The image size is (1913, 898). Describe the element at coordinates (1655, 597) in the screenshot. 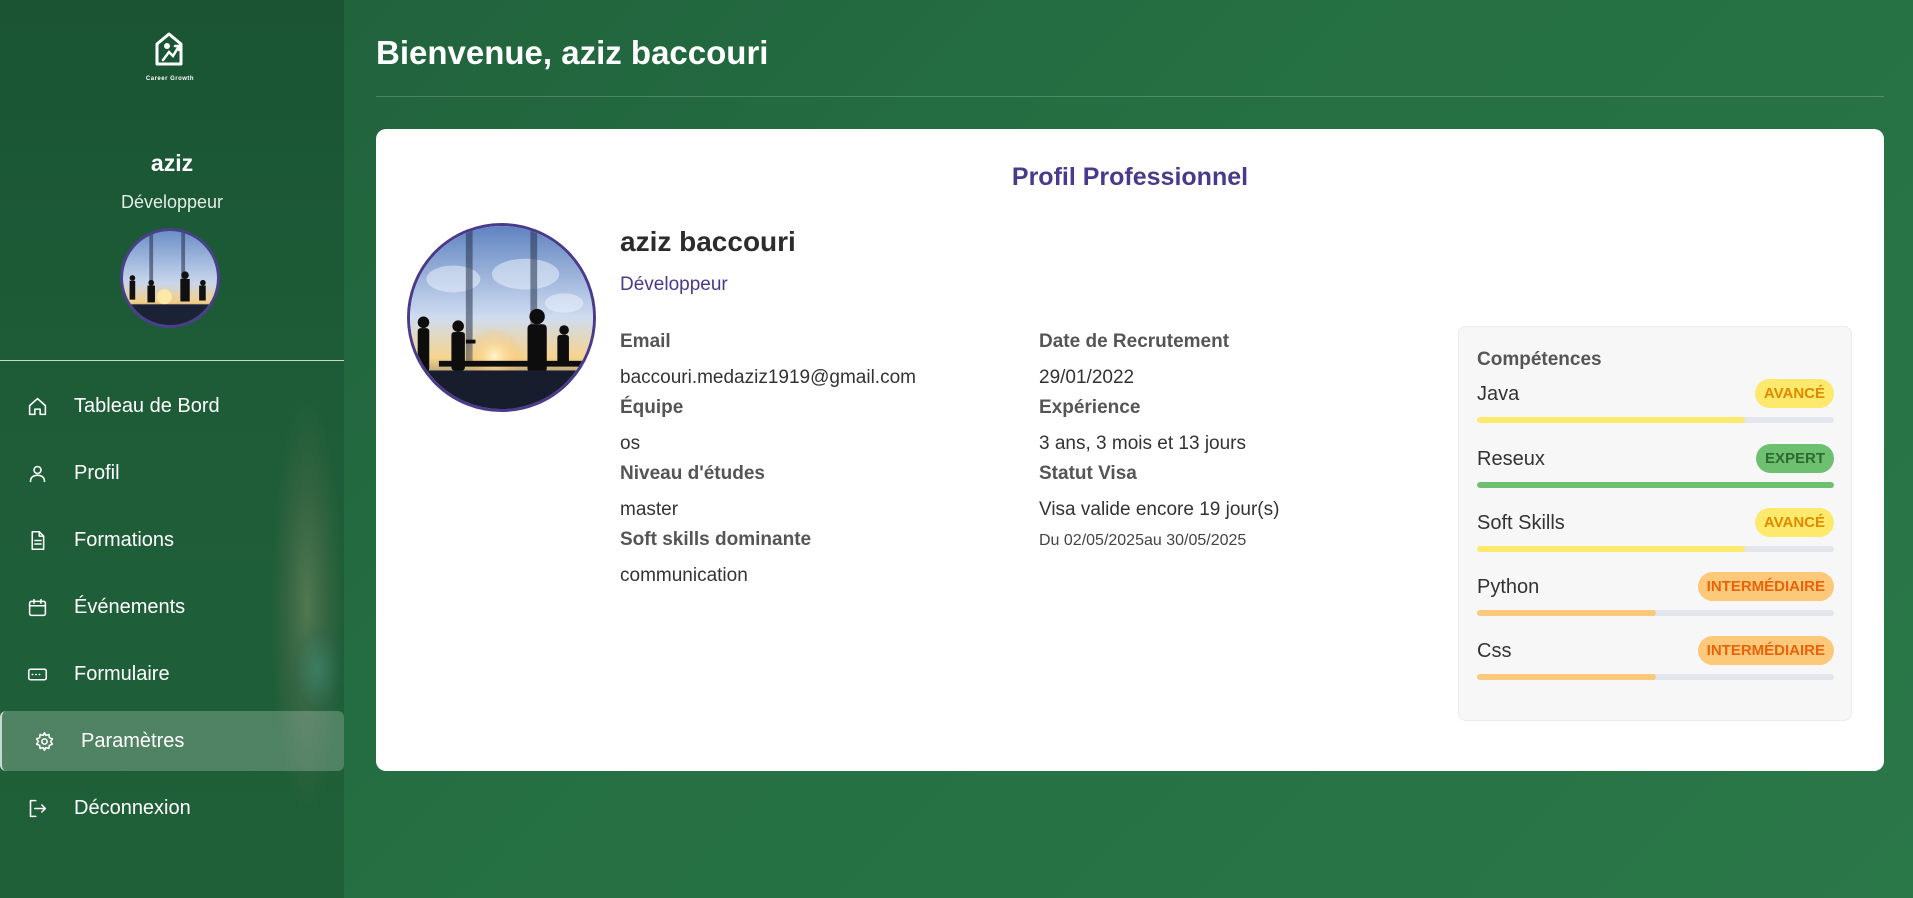

I see `skill-item: Python INTERMÉDIAIRE` at that location.